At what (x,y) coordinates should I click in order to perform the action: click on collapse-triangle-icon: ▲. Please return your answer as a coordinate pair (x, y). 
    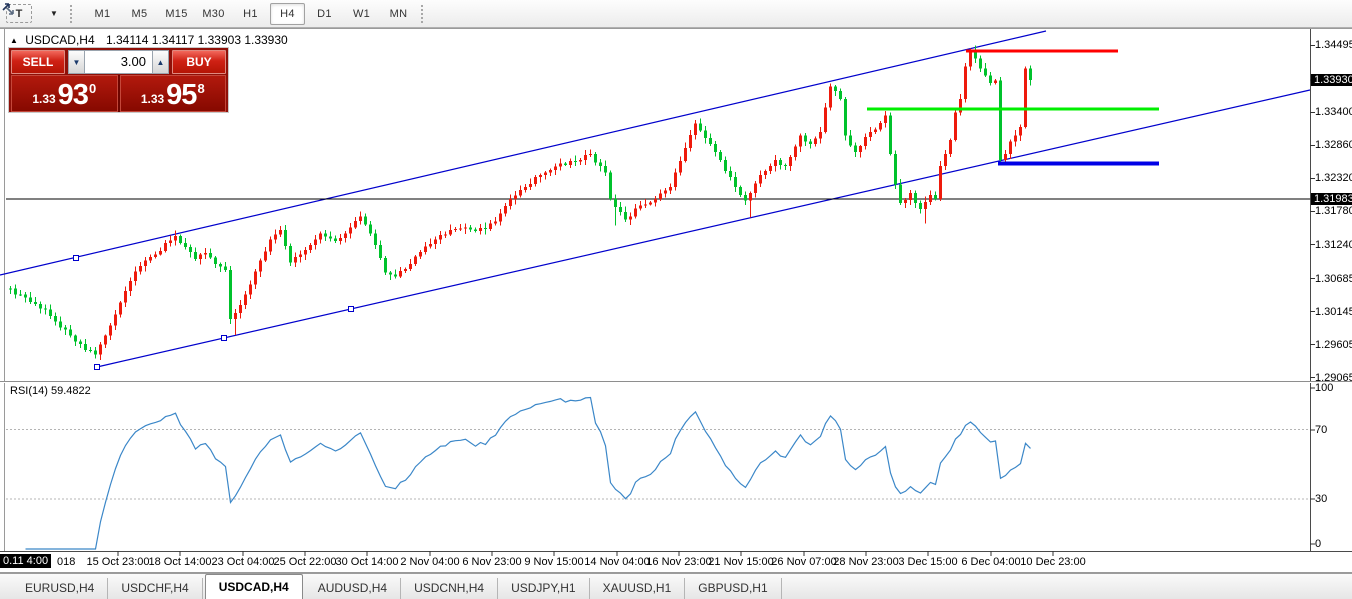
    Looking at the image, I should click on (14, 40).